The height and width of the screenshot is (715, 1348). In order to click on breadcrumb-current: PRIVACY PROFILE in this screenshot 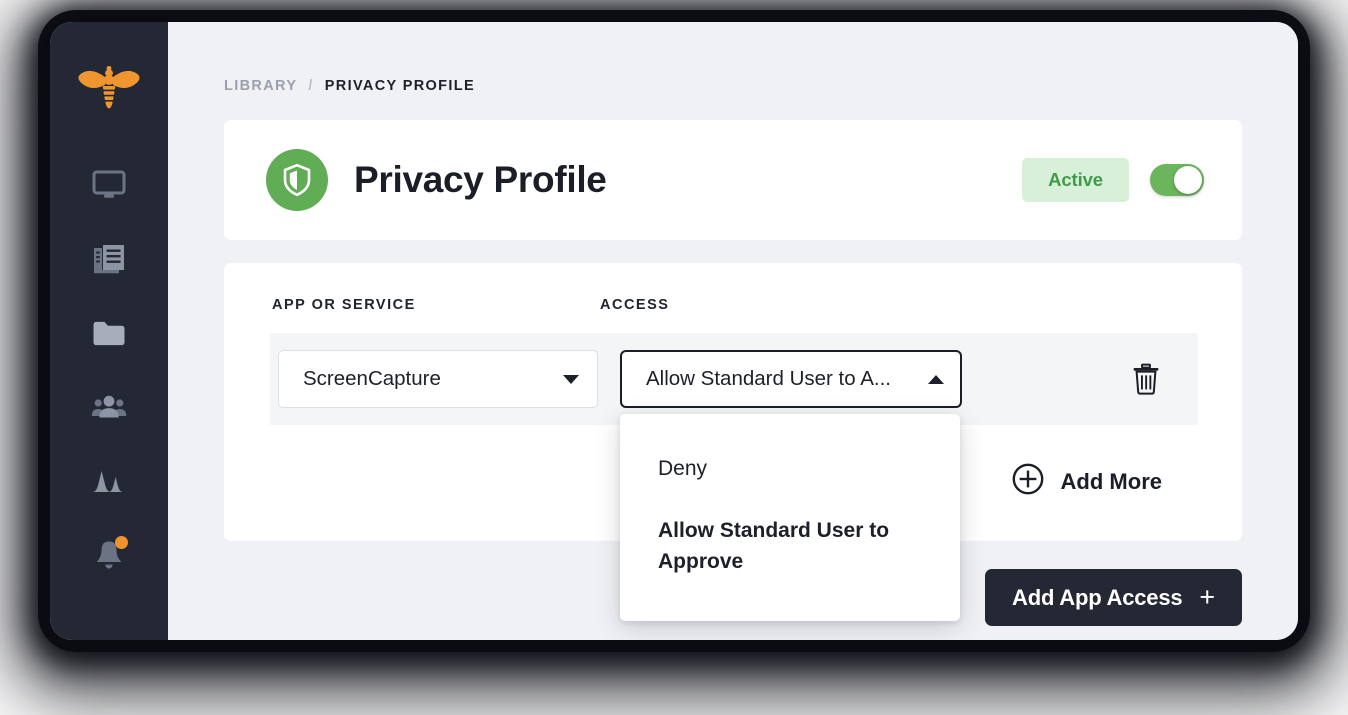, I will do `click(399, 86)`.